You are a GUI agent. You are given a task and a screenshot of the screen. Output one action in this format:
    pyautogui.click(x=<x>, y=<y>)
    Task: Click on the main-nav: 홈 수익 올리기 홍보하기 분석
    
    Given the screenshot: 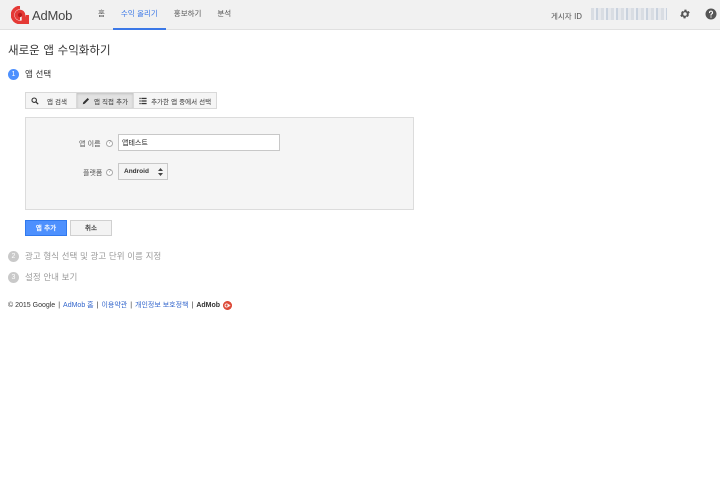 What is the action you would take?
    pyautogui.click(x=164, y=15)
    